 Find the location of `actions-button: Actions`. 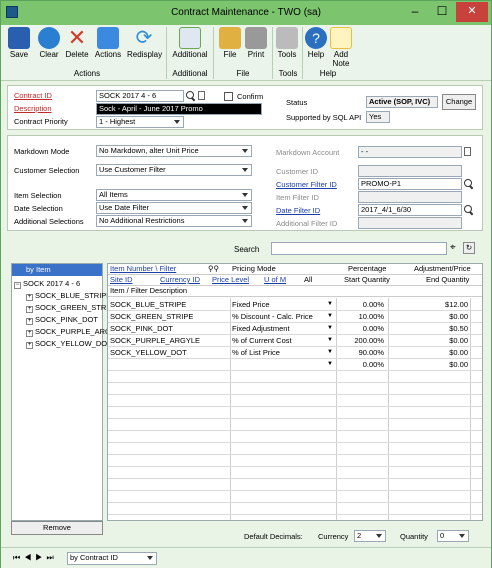

actions-button: Actions is located at coordinates (108, 42).